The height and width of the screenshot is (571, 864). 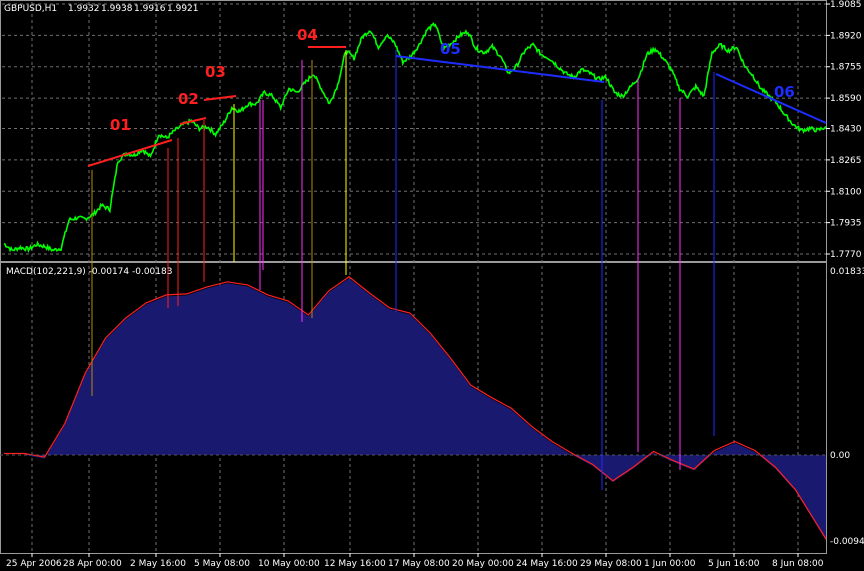 What do you see at coordinates (307, 35) in the screenshot?
I see `wave-label-04: 04` at bounding box center [307, 35].